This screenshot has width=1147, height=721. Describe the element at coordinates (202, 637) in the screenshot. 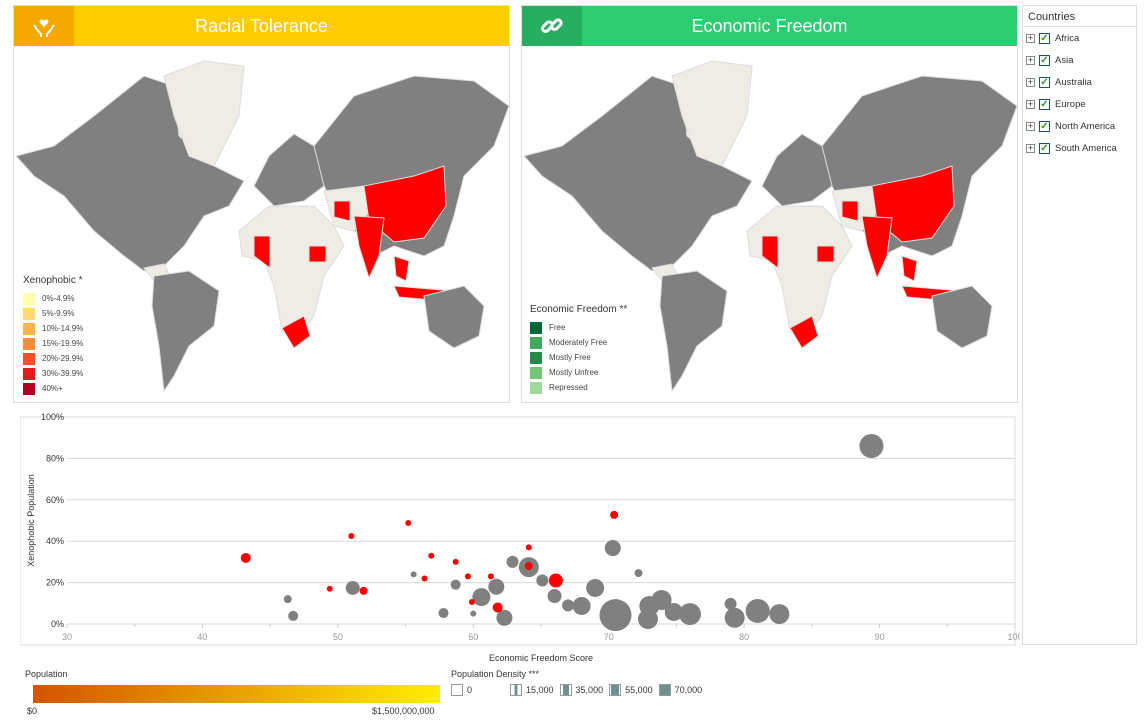

I see `x-tick-label: 40` at that location.